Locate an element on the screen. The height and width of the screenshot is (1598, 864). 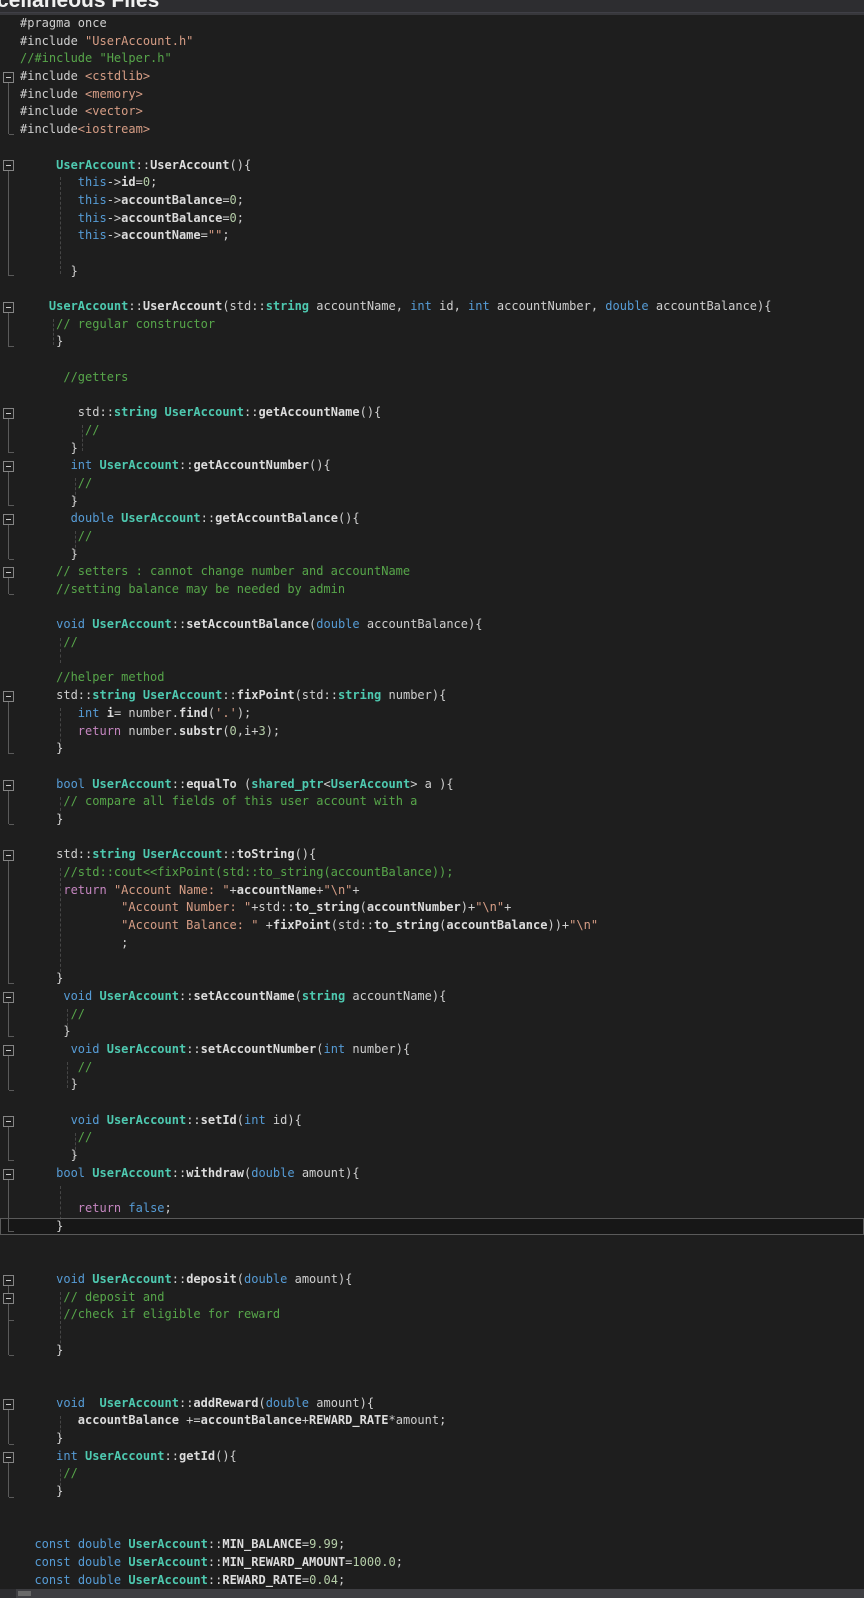
code-token: )+ is located at coordinates (468, 907).